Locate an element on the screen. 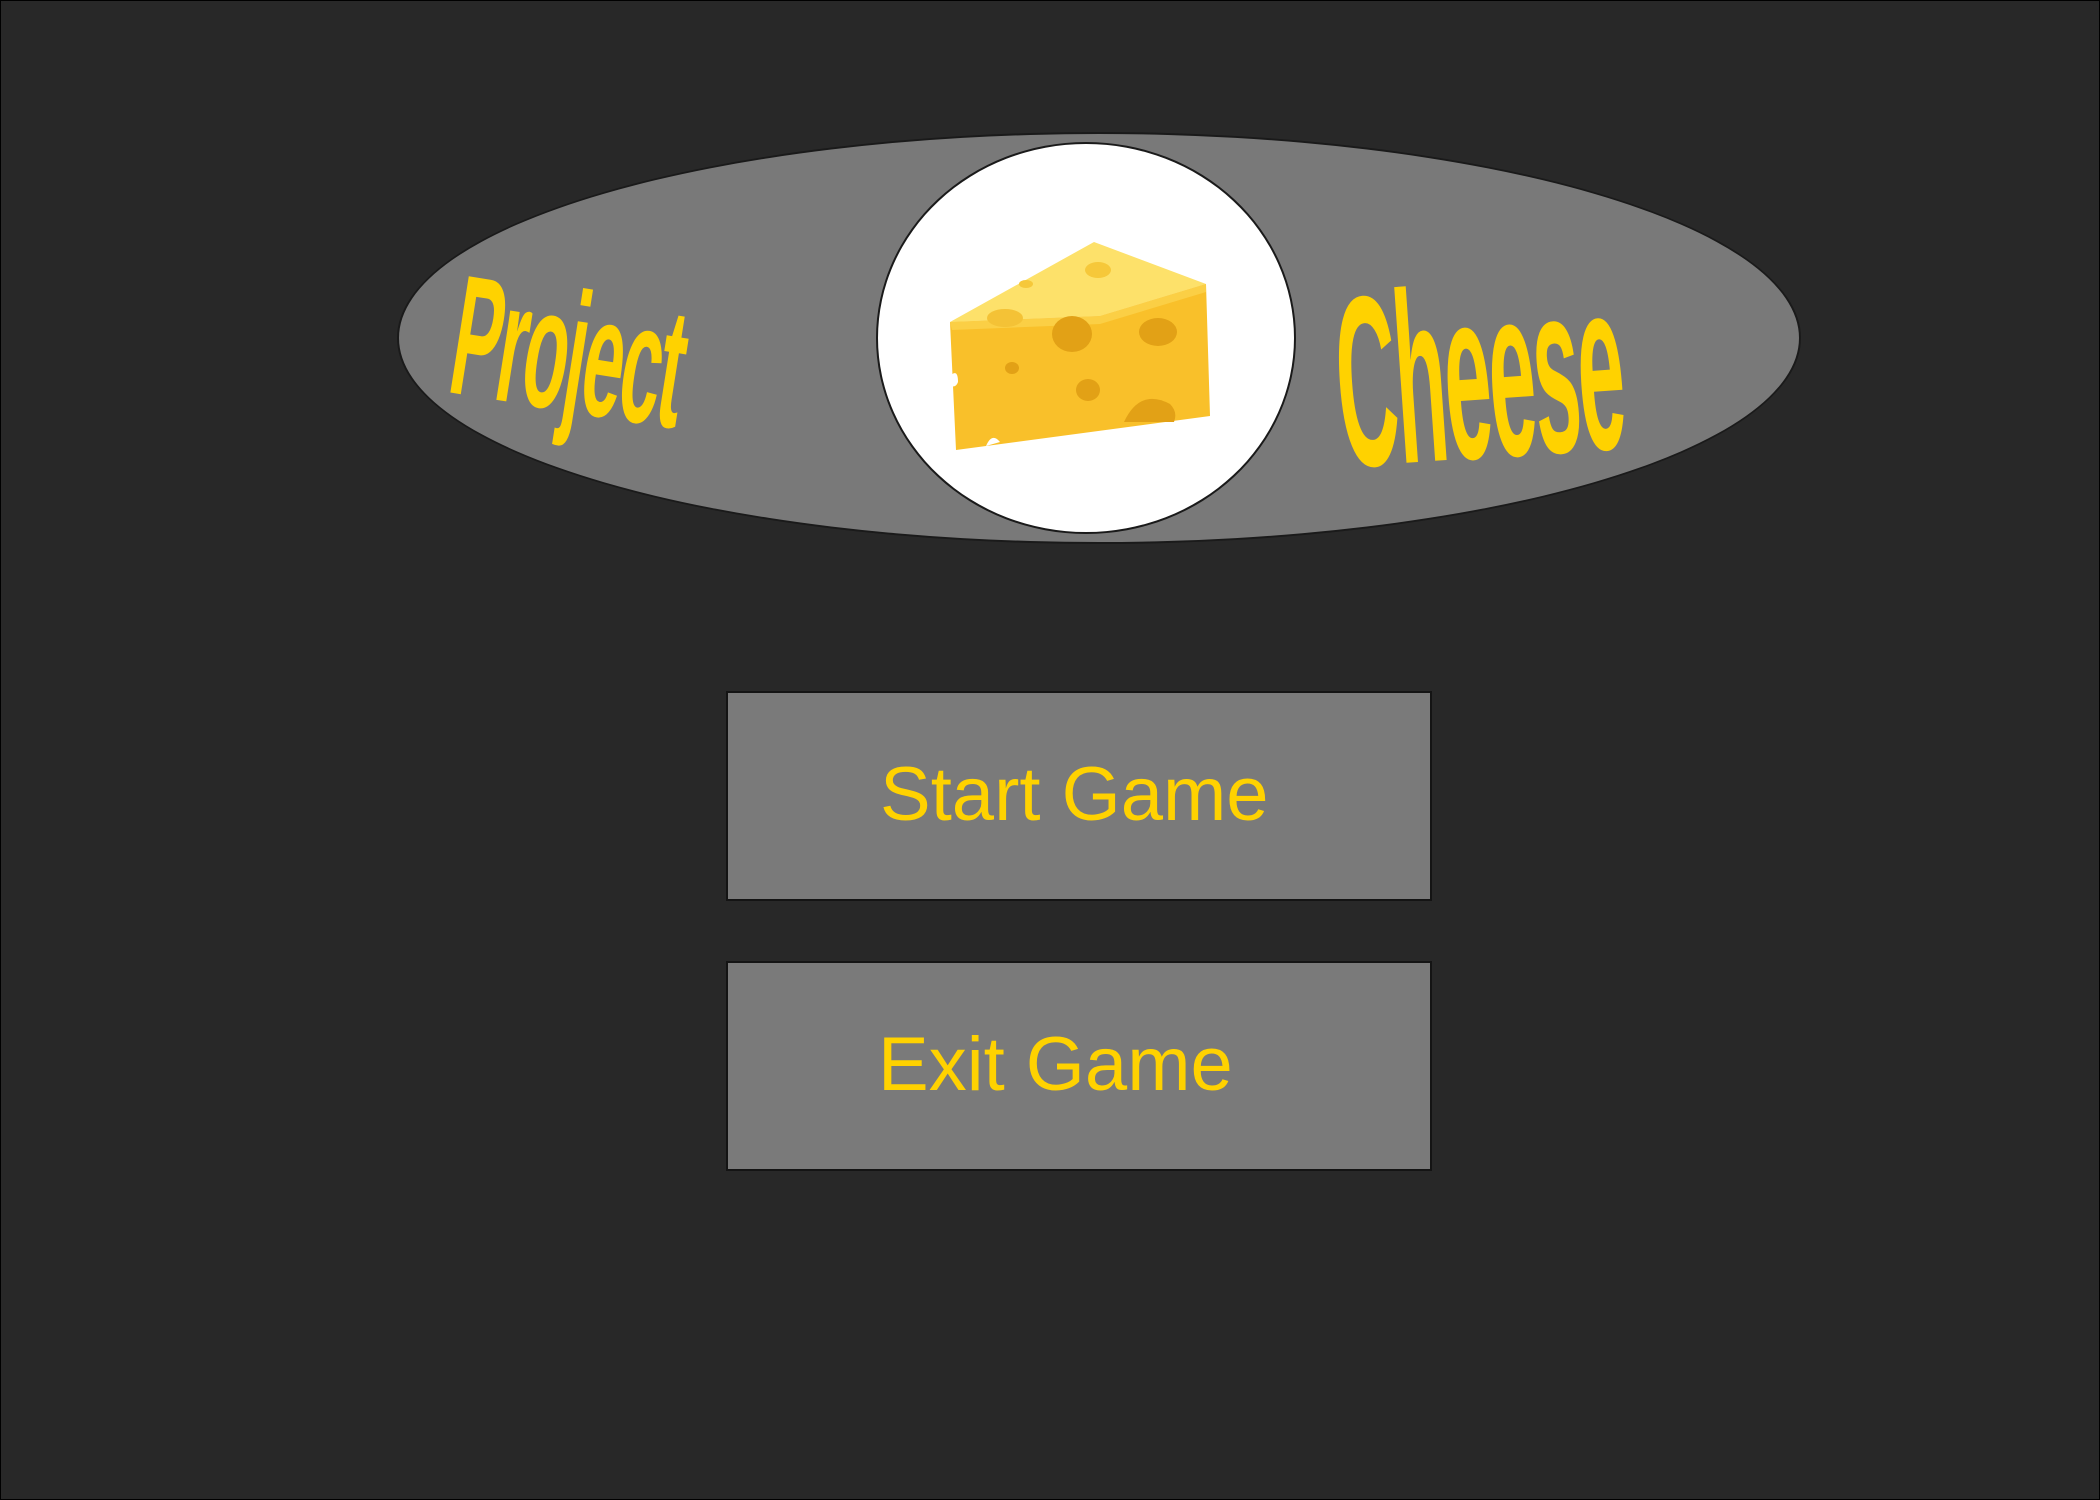  start-game-button: Start Game is located at coordinates (1079, 796).